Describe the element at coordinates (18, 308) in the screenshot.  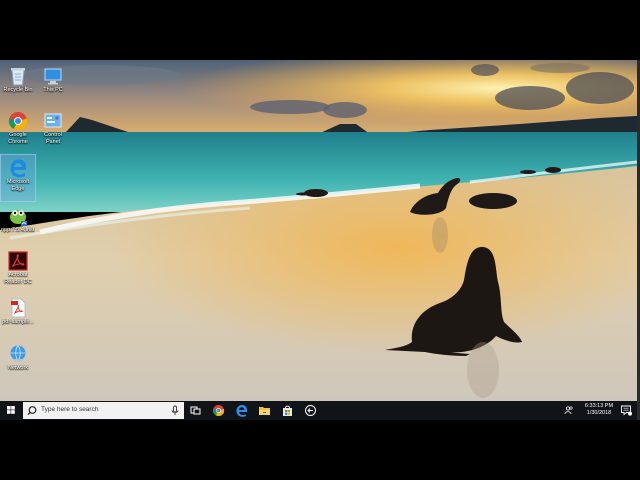
I see `pdf-file-icon` at that location.